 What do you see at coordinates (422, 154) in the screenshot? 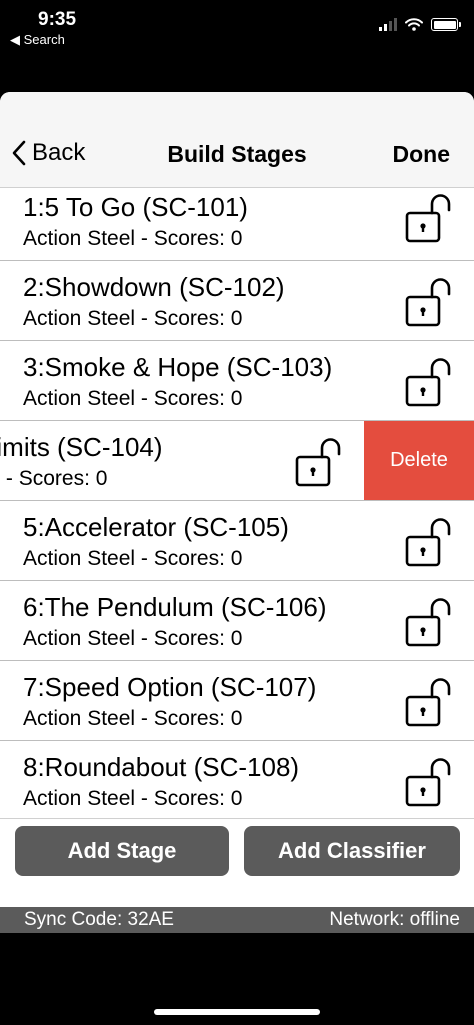
I see `done-button: Done` at bounding box center [422, 154].